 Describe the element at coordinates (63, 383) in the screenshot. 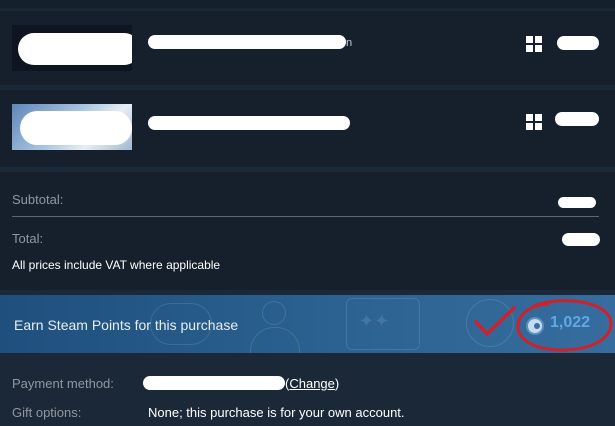

I see `payment-method-label: Payment method:` at that location.